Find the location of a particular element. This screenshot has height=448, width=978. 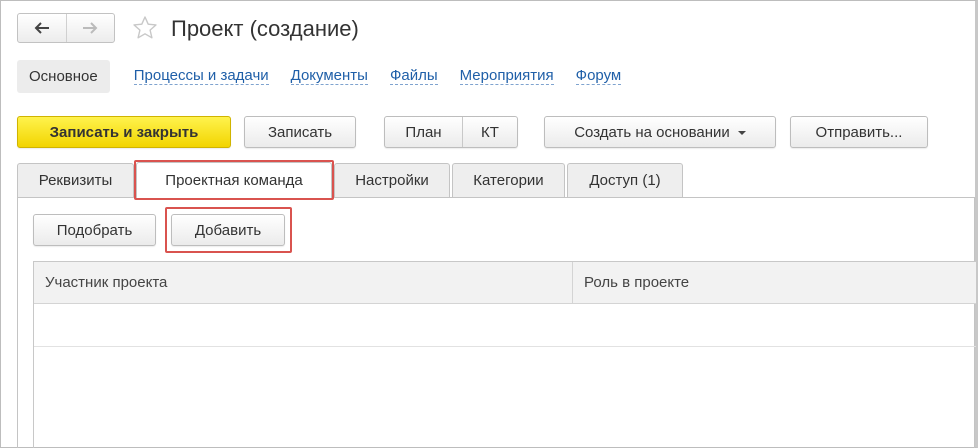

plan-kt-group: План КТ is located at coordinates (451, 132).